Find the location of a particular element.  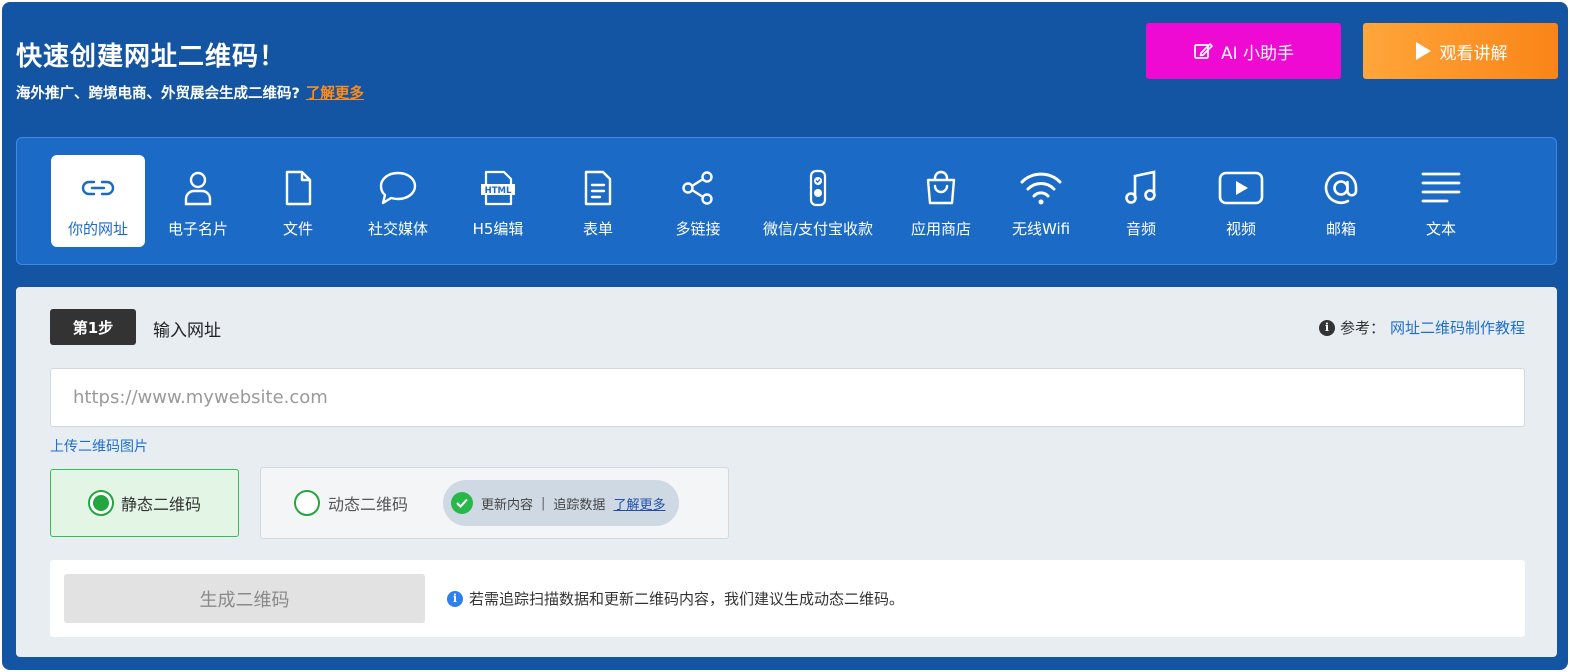

type-label: 应用商店 is located at coordinates (940, 229).